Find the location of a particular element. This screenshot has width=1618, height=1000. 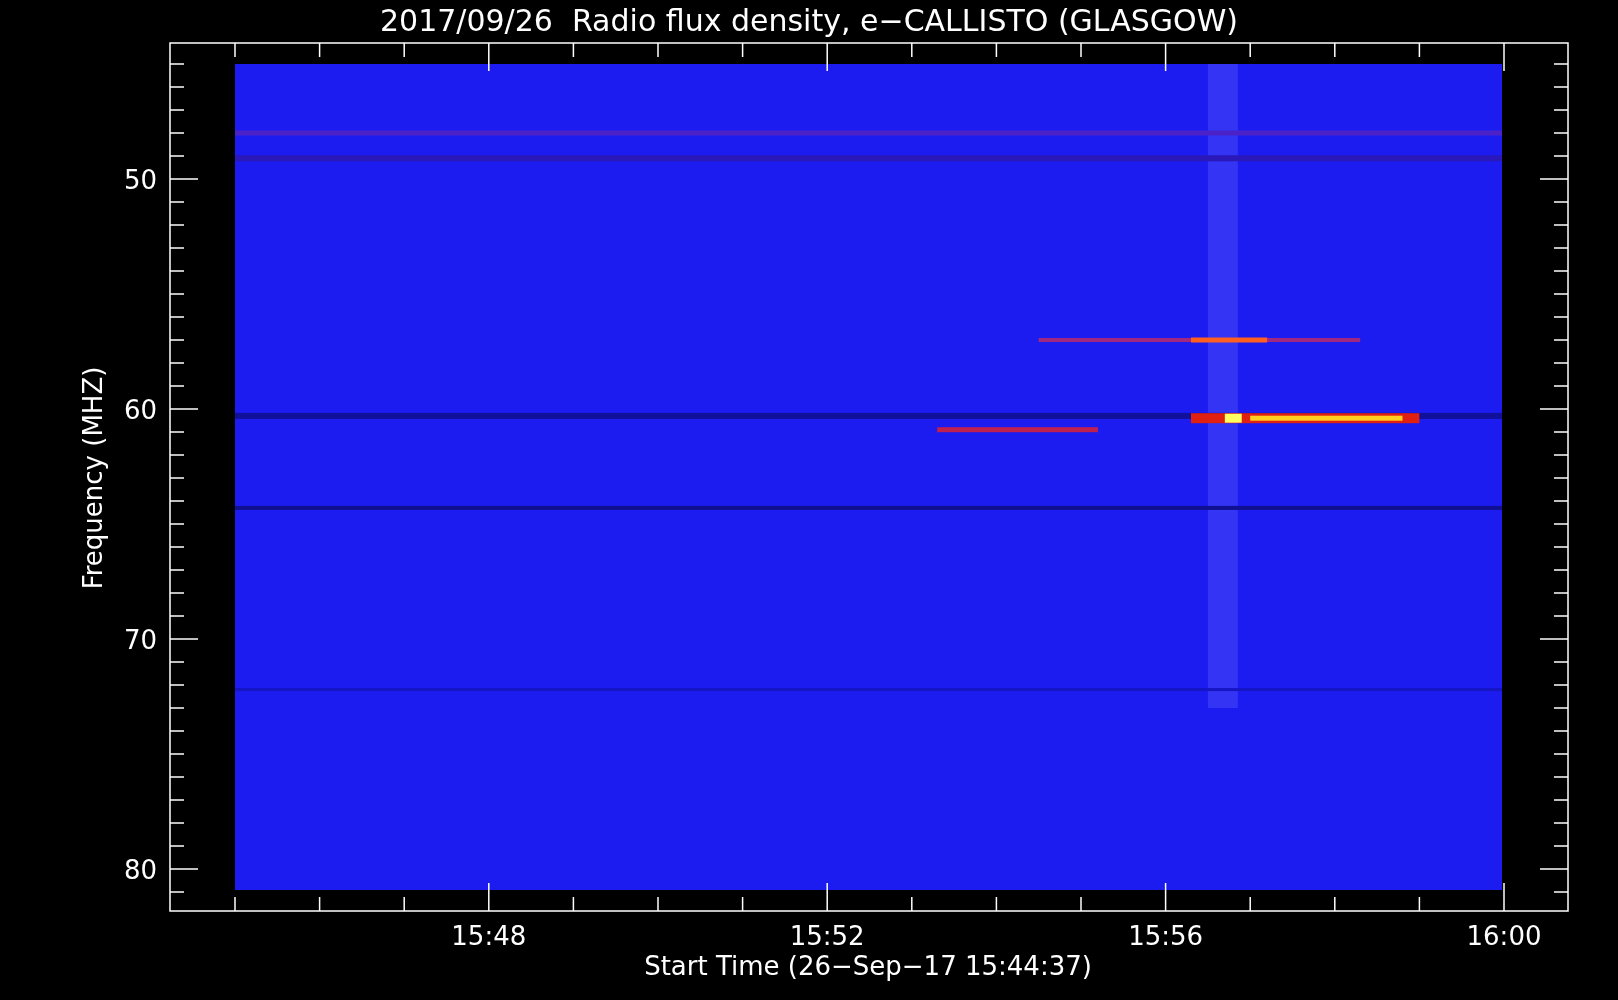

x-tick-label: 15:48 is located at coordinates (489, 936).